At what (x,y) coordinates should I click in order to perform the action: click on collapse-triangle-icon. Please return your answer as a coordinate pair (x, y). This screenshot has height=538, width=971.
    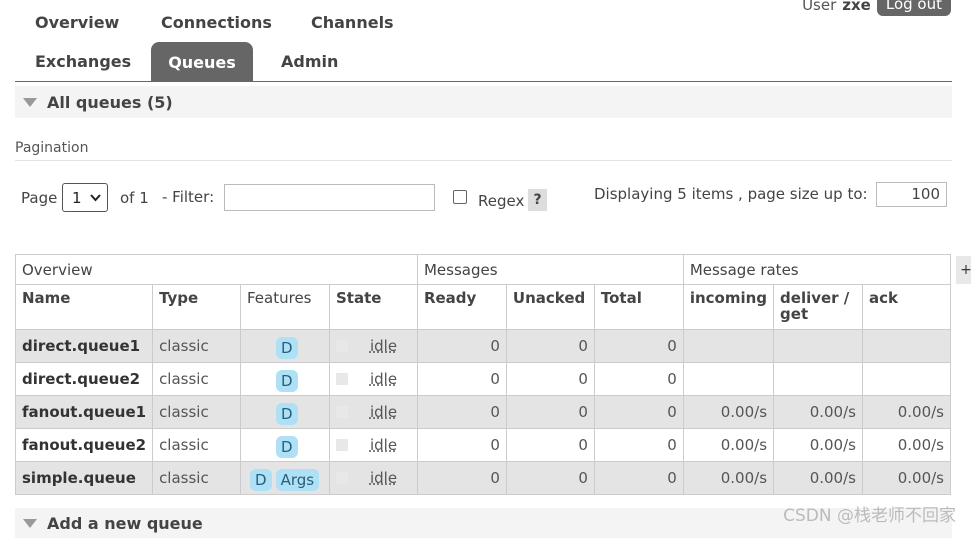
    Looking at the image, I should click on (30, 102).